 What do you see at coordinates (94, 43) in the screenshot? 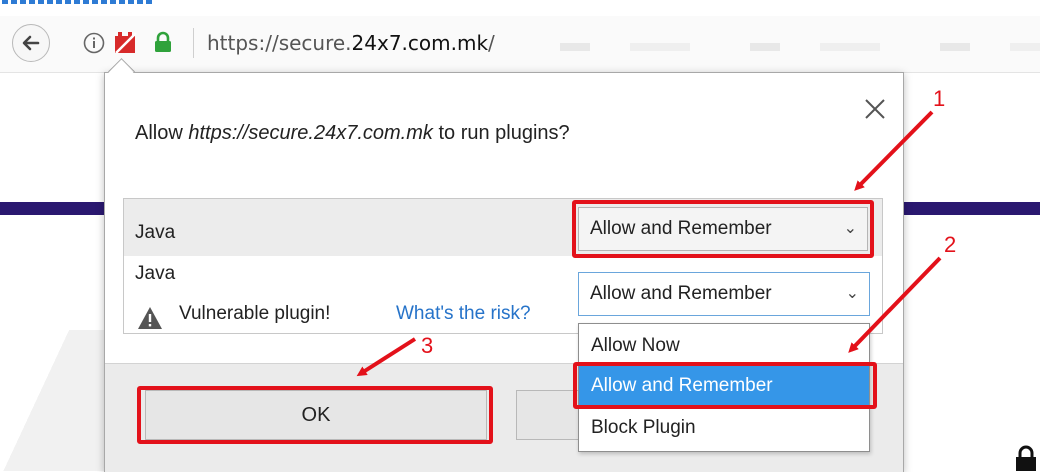
I see `info-icon` at bounding box center [94, 43].